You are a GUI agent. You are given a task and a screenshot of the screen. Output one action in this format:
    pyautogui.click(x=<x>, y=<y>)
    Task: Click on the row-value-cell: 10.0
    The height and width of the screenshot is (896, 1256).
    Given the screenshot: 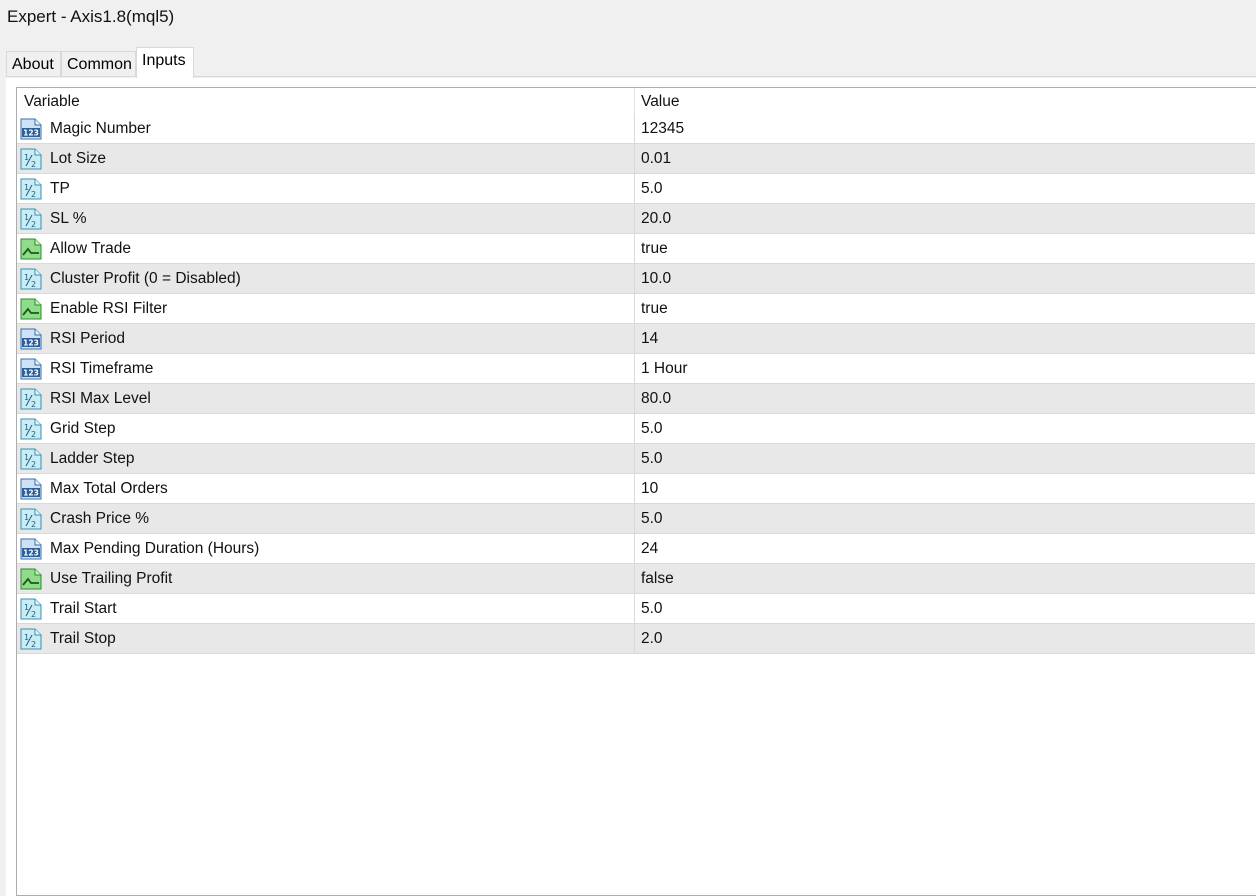 What is the action you would take?
    pyautogui.click(x=656, y=279)
    